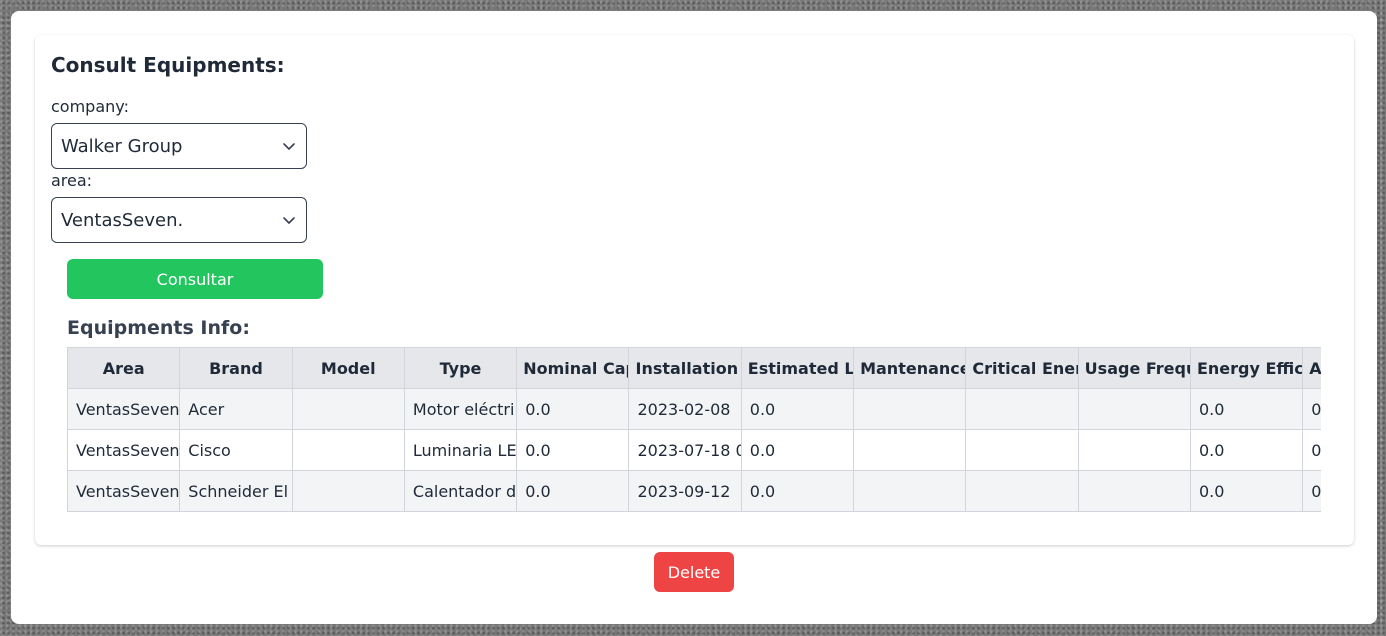 The height and width of the screenshot is (636, 1386). Describe the element at coordinates (236, 409) in the screenshot. I see `table-cell: Acer` at that location.